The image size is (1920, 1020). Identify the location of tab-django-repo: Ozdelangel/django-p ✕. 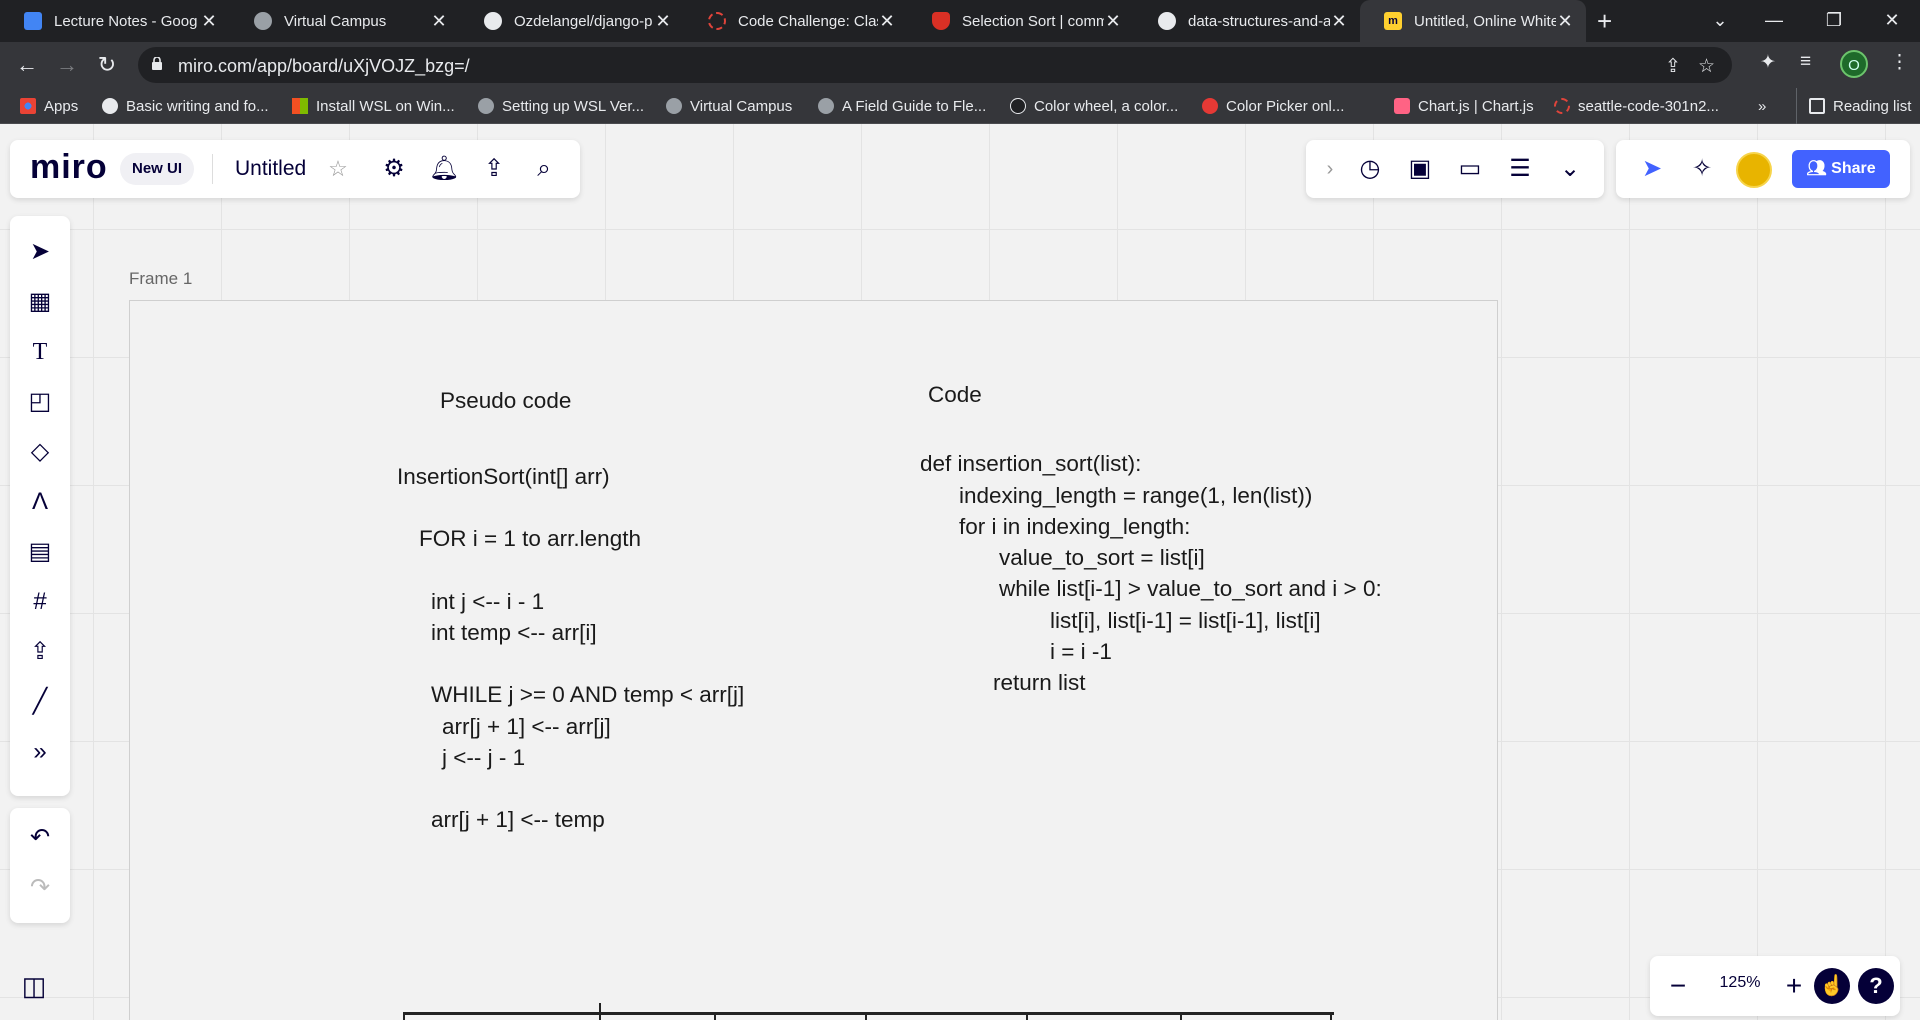
(572, 21).